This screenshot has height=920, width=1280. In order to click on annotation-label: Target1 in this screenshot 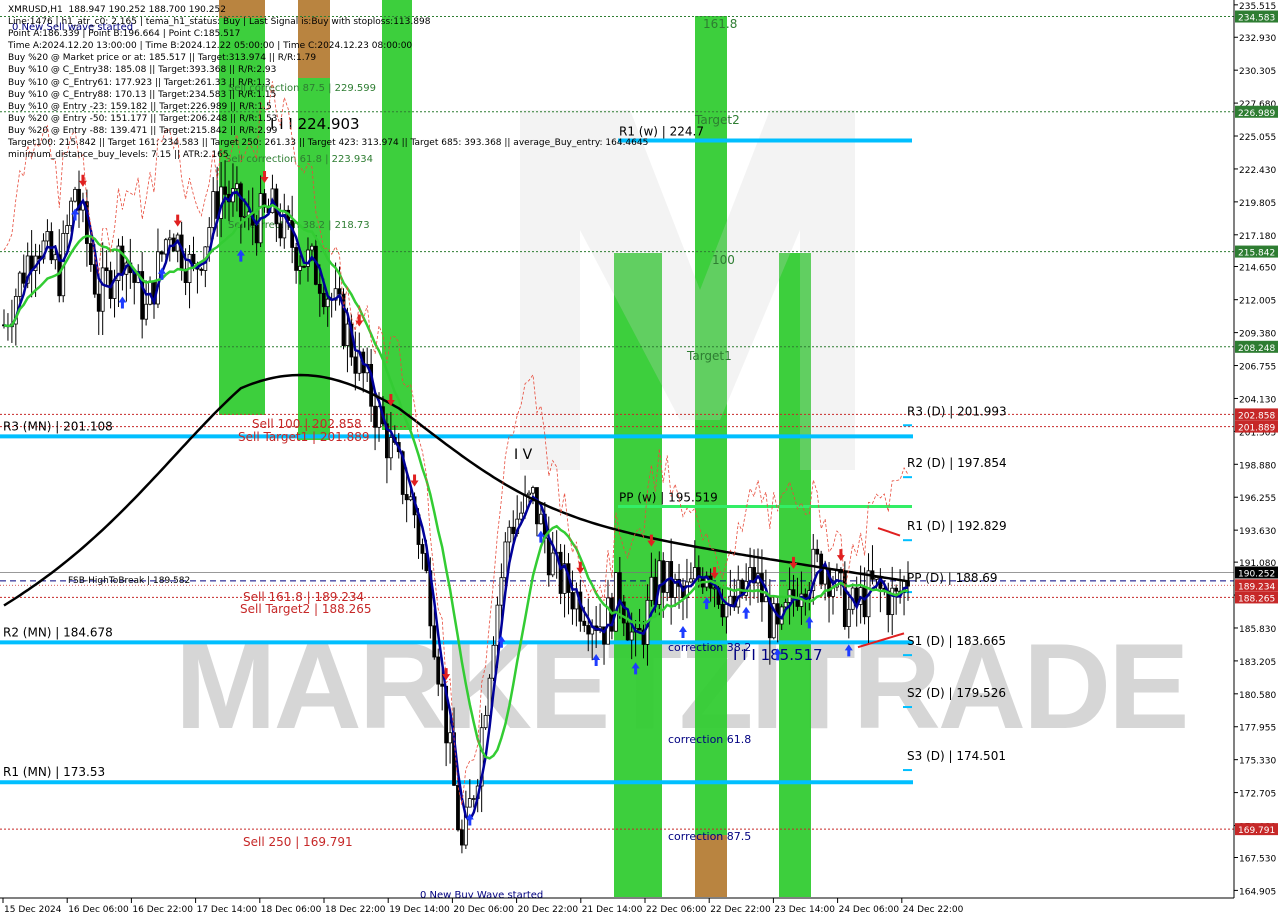, I will do `click(709, 356)`.